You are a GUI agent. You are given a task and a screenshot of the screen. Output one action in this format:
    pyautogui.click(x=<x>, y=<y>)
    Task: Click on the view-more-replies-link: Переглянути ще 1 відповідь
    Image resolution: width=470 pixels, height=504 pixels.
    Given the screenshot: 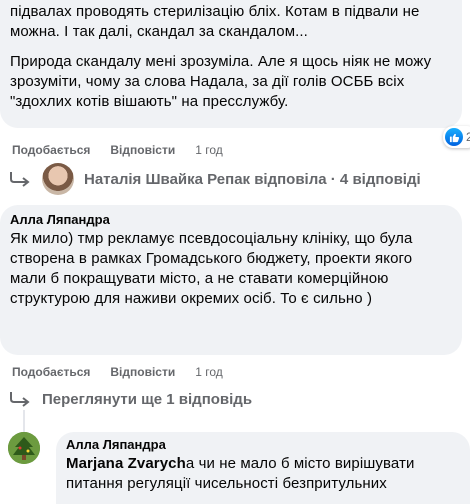 What is the action you would take?
    pyautogui.click(x=130, y=399)
    